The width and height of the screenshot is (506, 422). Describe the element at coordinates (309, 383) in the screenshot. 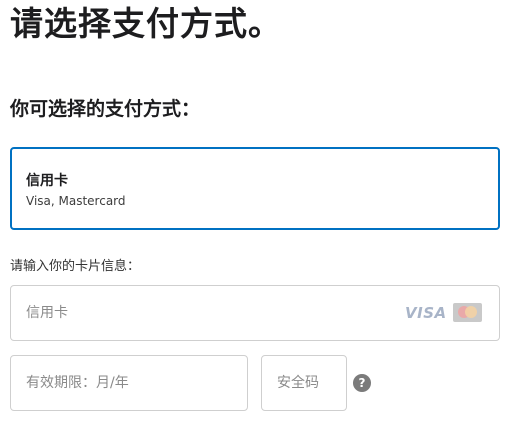

I see `cvc-input` at that location.